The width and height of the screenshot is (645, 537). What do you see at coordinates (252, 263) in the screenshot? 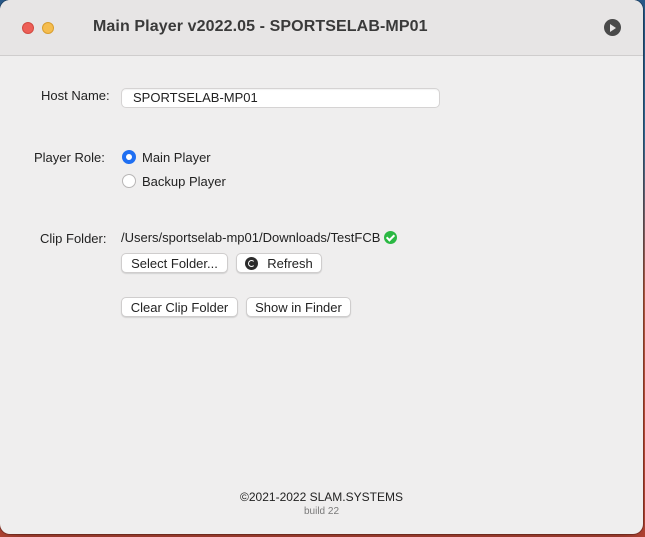
I see `refresh-icon` at bounding box center [252, 263].